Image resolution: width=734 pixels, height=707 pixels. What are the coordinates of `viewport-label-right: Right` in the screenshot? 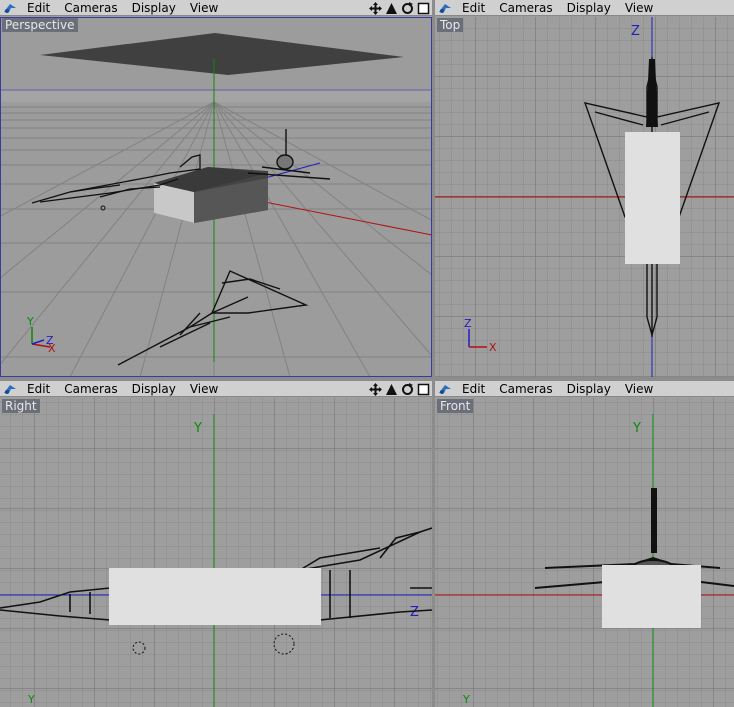 It's located at (21, 406).